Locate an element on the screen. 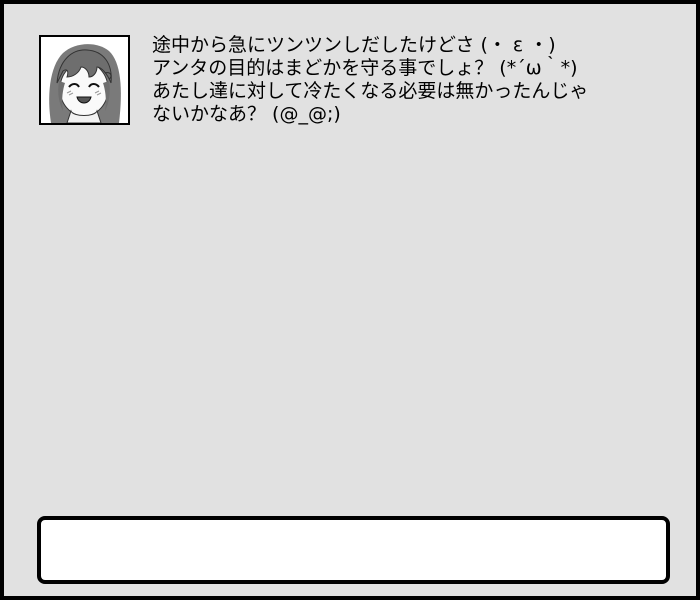 The width and height of the screenshot is (700, 600). dialogue-line-1: 途中から急にツンツンしだしたけどさ (・ ε ・) is located at coordinates (354, 45).